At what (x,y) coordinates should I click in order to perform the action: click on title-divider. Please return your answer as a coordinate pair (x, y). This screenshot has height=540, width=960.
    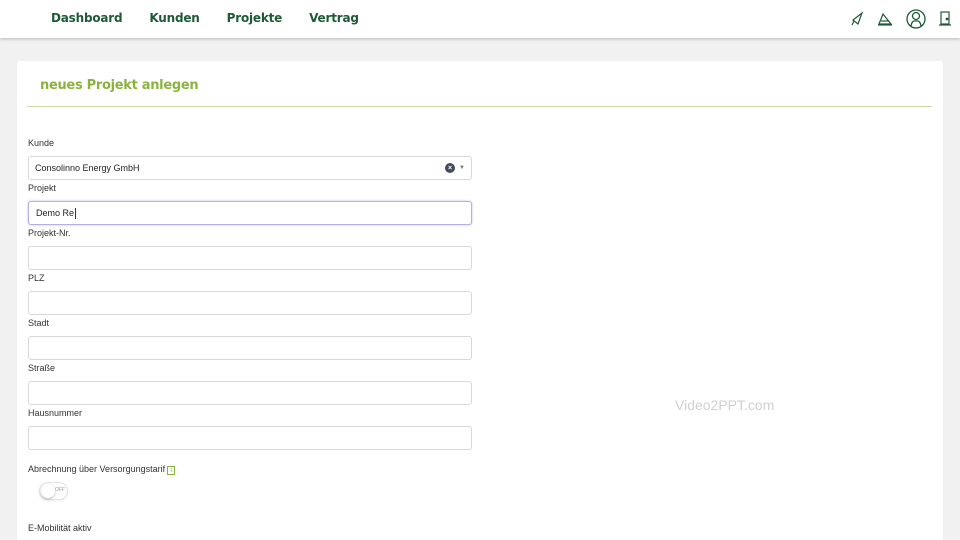
    Looking at the image, I should click on (479, 106).